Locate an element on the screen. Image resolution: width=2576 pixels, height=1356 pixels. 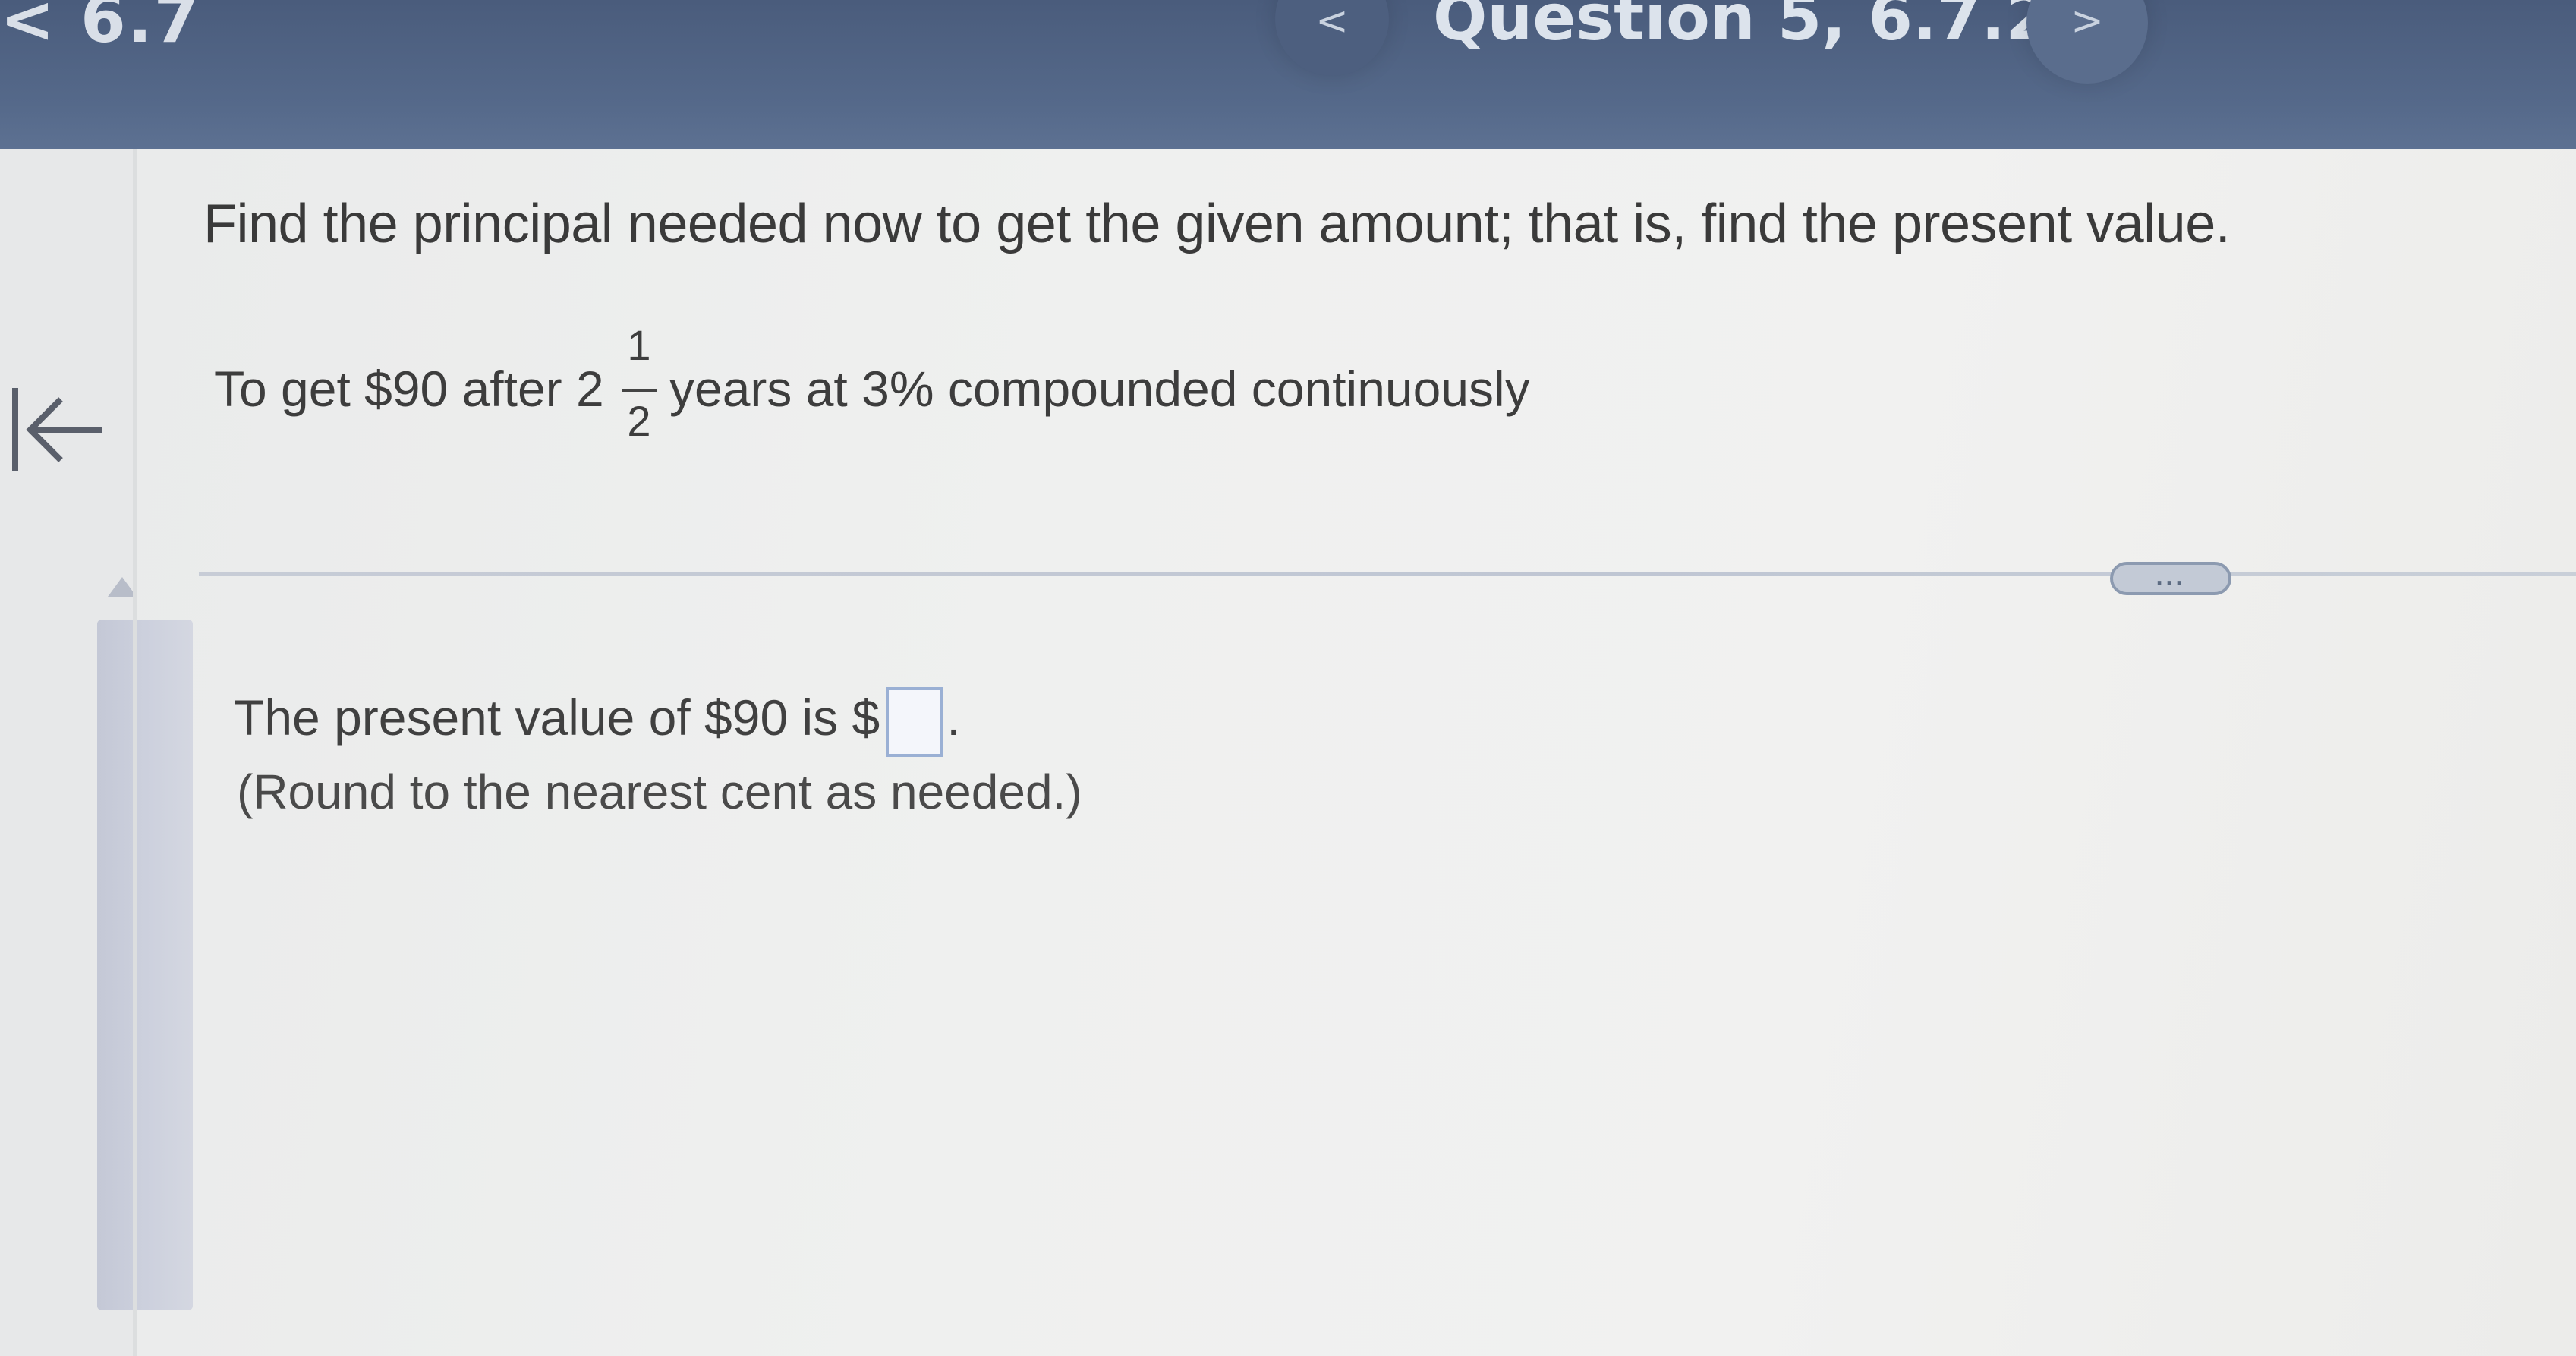
chevron-left-icon: < is located at coordinates (1332, 22).